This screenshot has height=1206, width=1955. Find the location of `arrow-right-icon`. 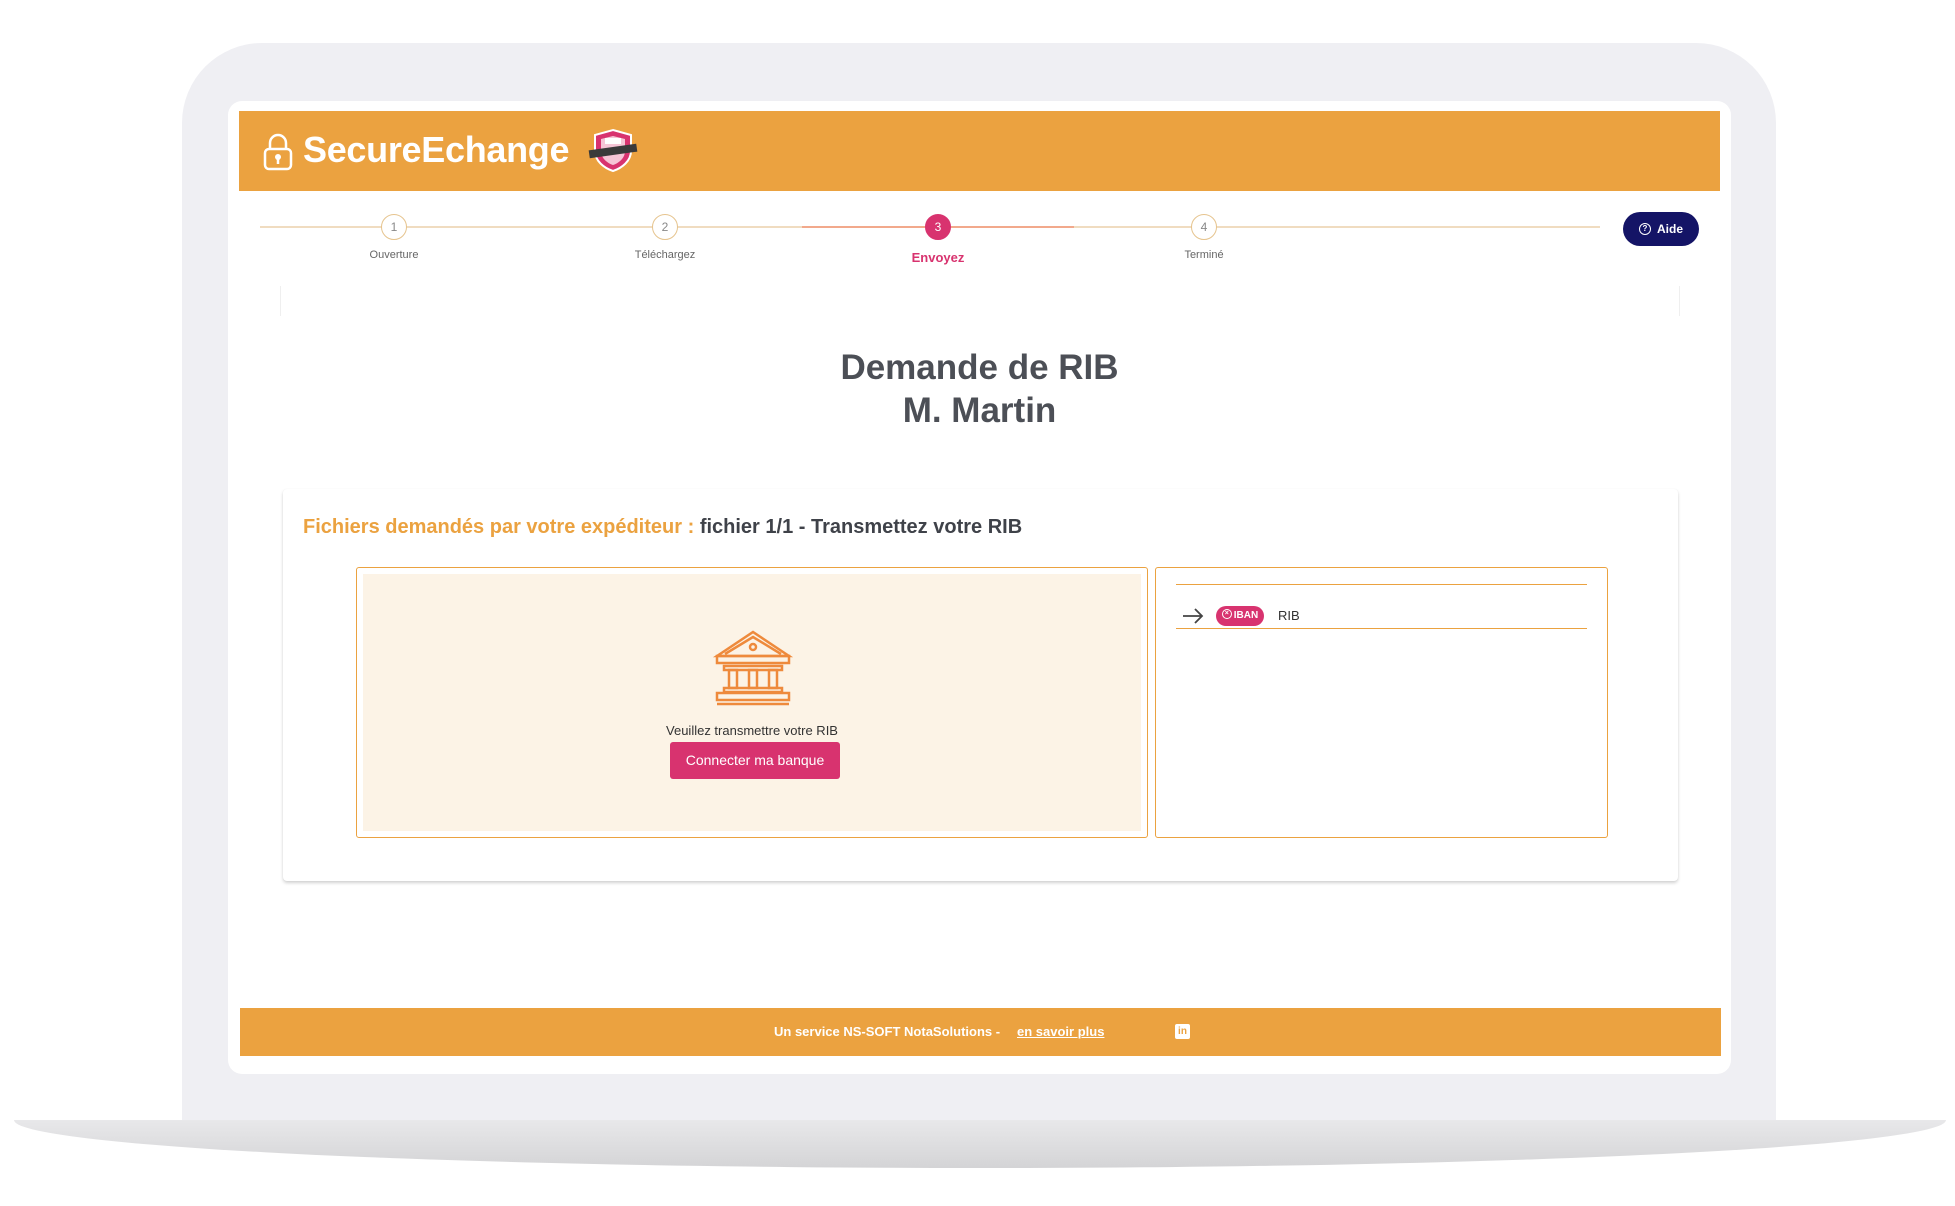

arrow-right-icon is located at coordinates (1193, 616).